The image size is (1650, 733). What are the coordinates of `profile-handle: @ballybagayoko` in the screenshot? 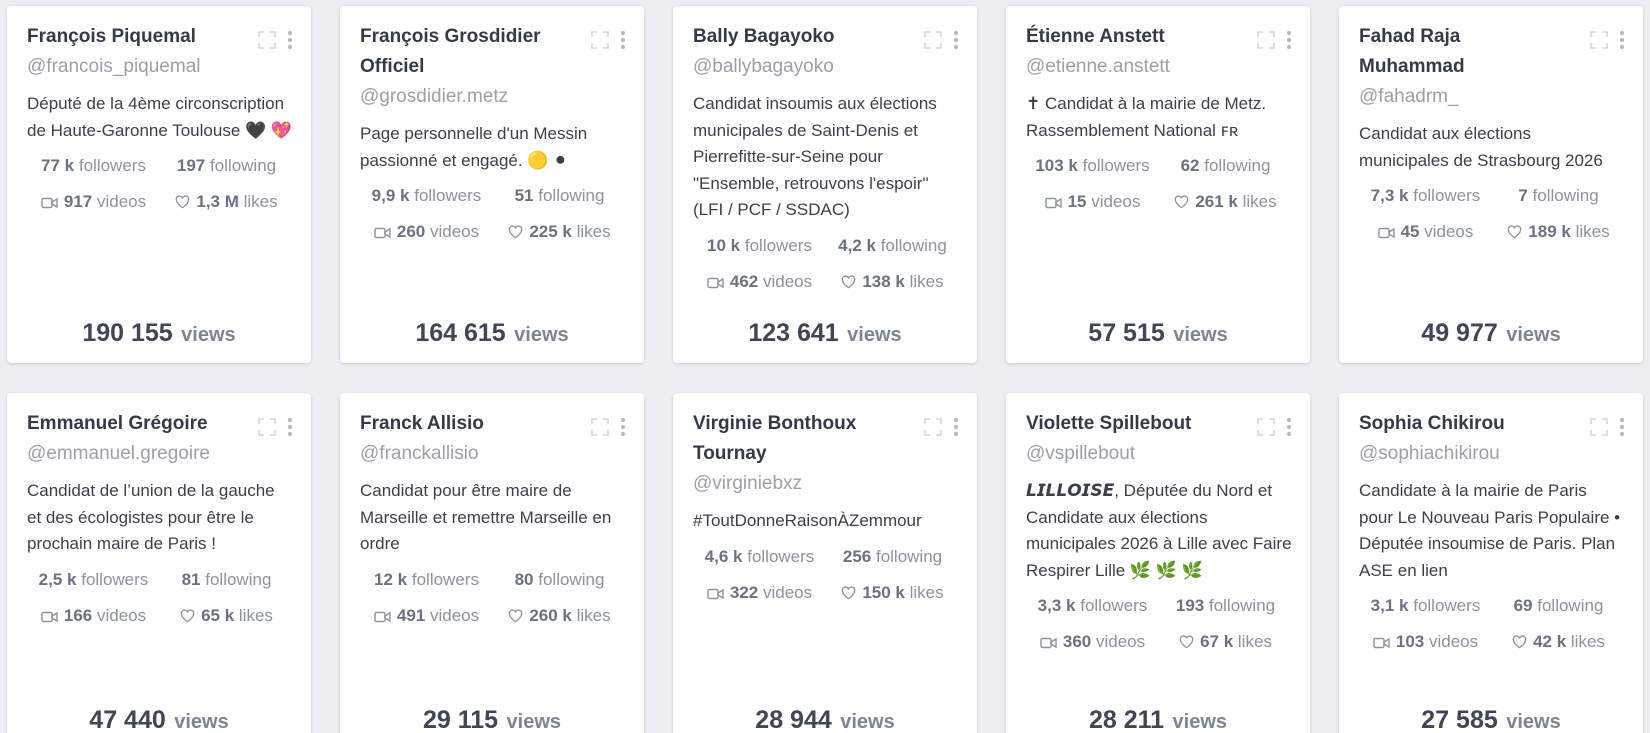 It's located at (825, 67).